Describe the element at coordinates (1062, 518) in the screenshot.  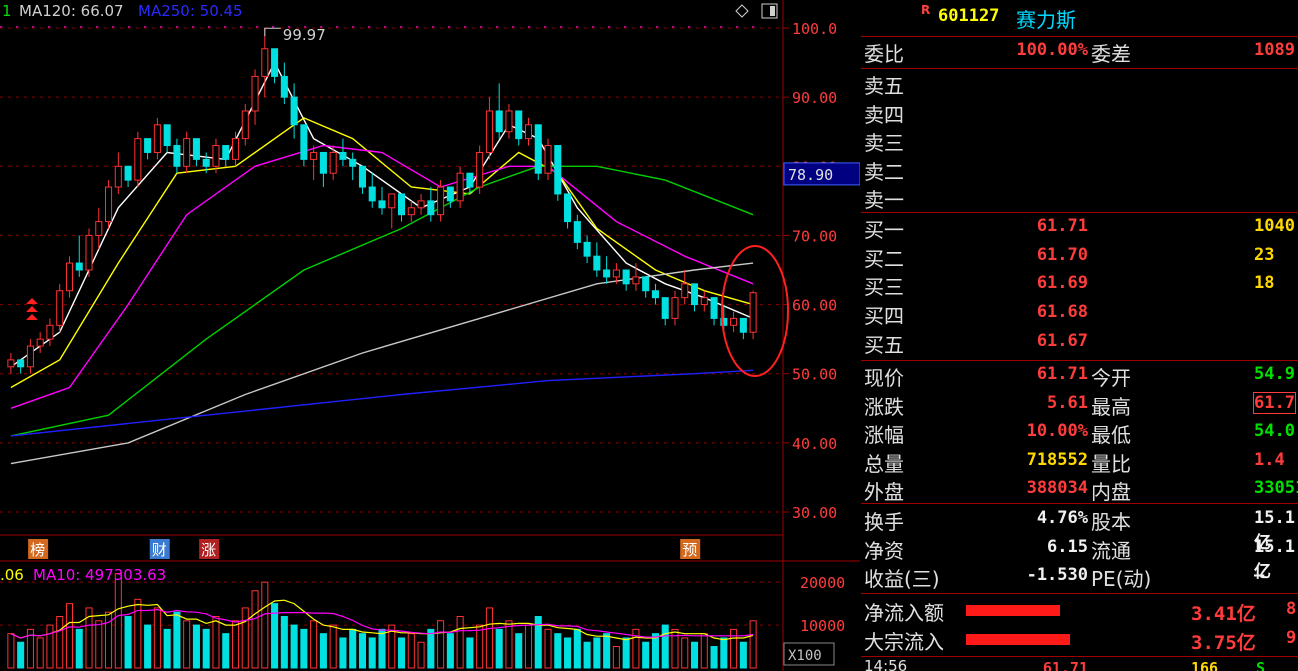
I see `fundamental-value: 4.76%` at that location.